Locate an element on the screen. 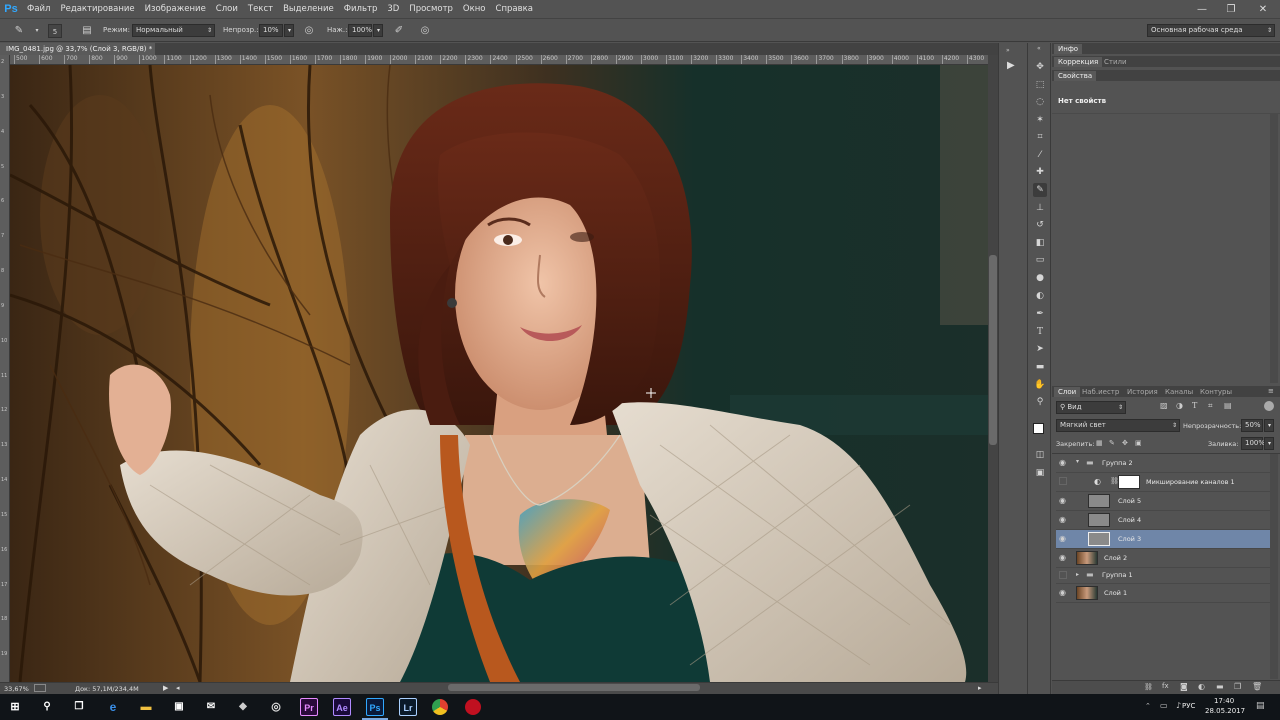 The image size is (1280, 720). zoom-tool-icon: ⚲ is located at coordinates (1040, 402).